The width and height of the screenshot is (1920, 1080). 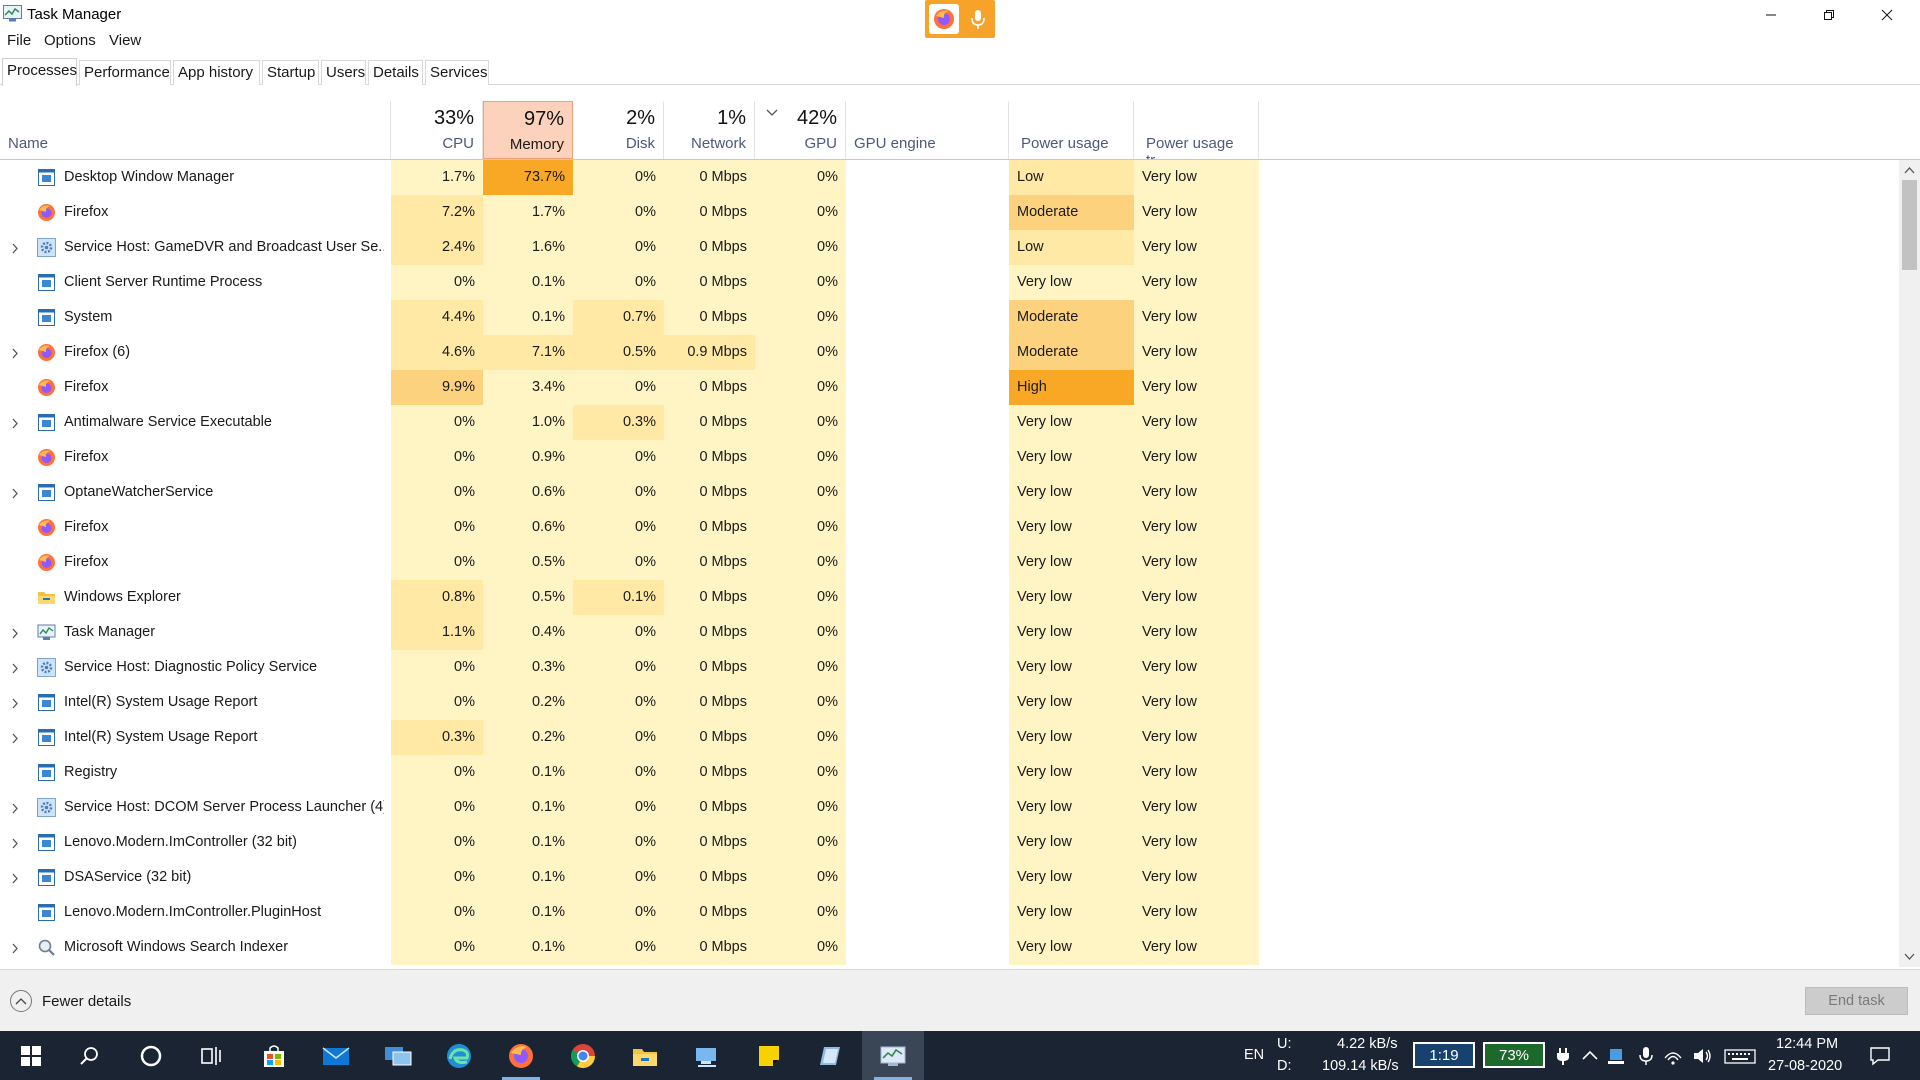 I want to click on tab-details: Details, so click(x=395, y=72).